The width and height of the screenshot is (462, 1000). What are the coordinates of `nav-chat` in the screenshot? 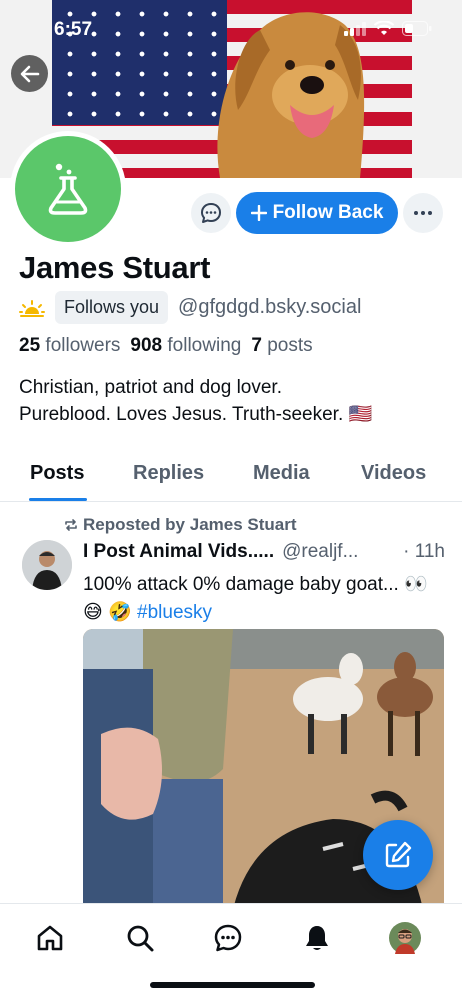 It's located at (228, 938).